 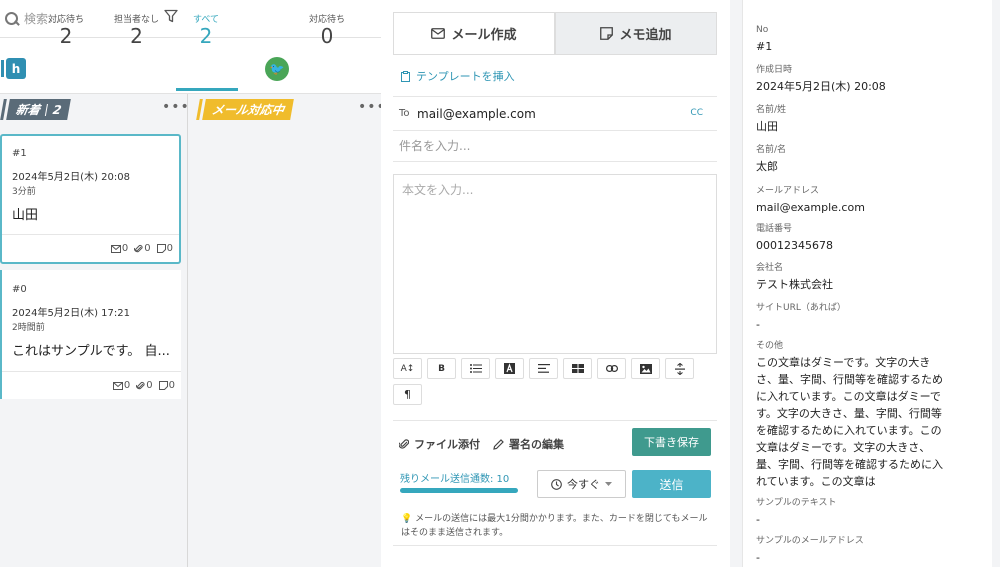 What do you see at coordinates (821, 86) in the screenshot?
I see `field-value: 2024年5月2日(木) 20:08` at bounding box center [821, 86].